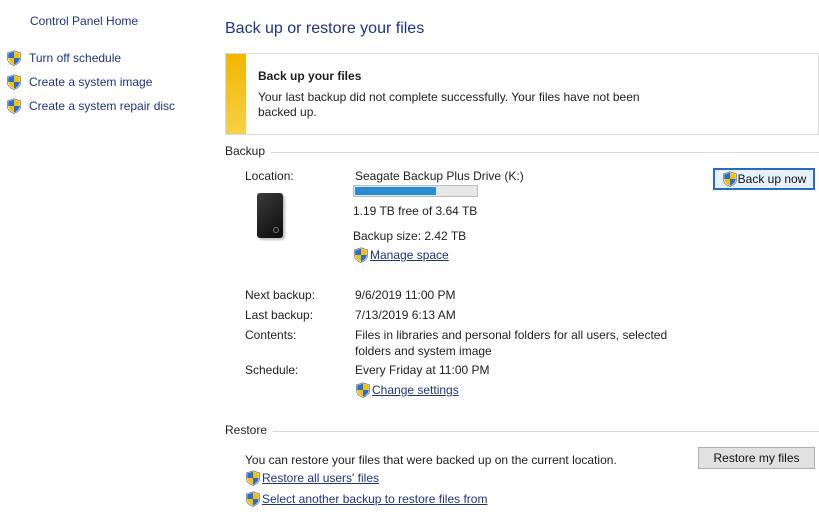 The image size is (819, 516). I want to click on schedule-value: Every Friday at 11:00 PM, so click(422, 370).